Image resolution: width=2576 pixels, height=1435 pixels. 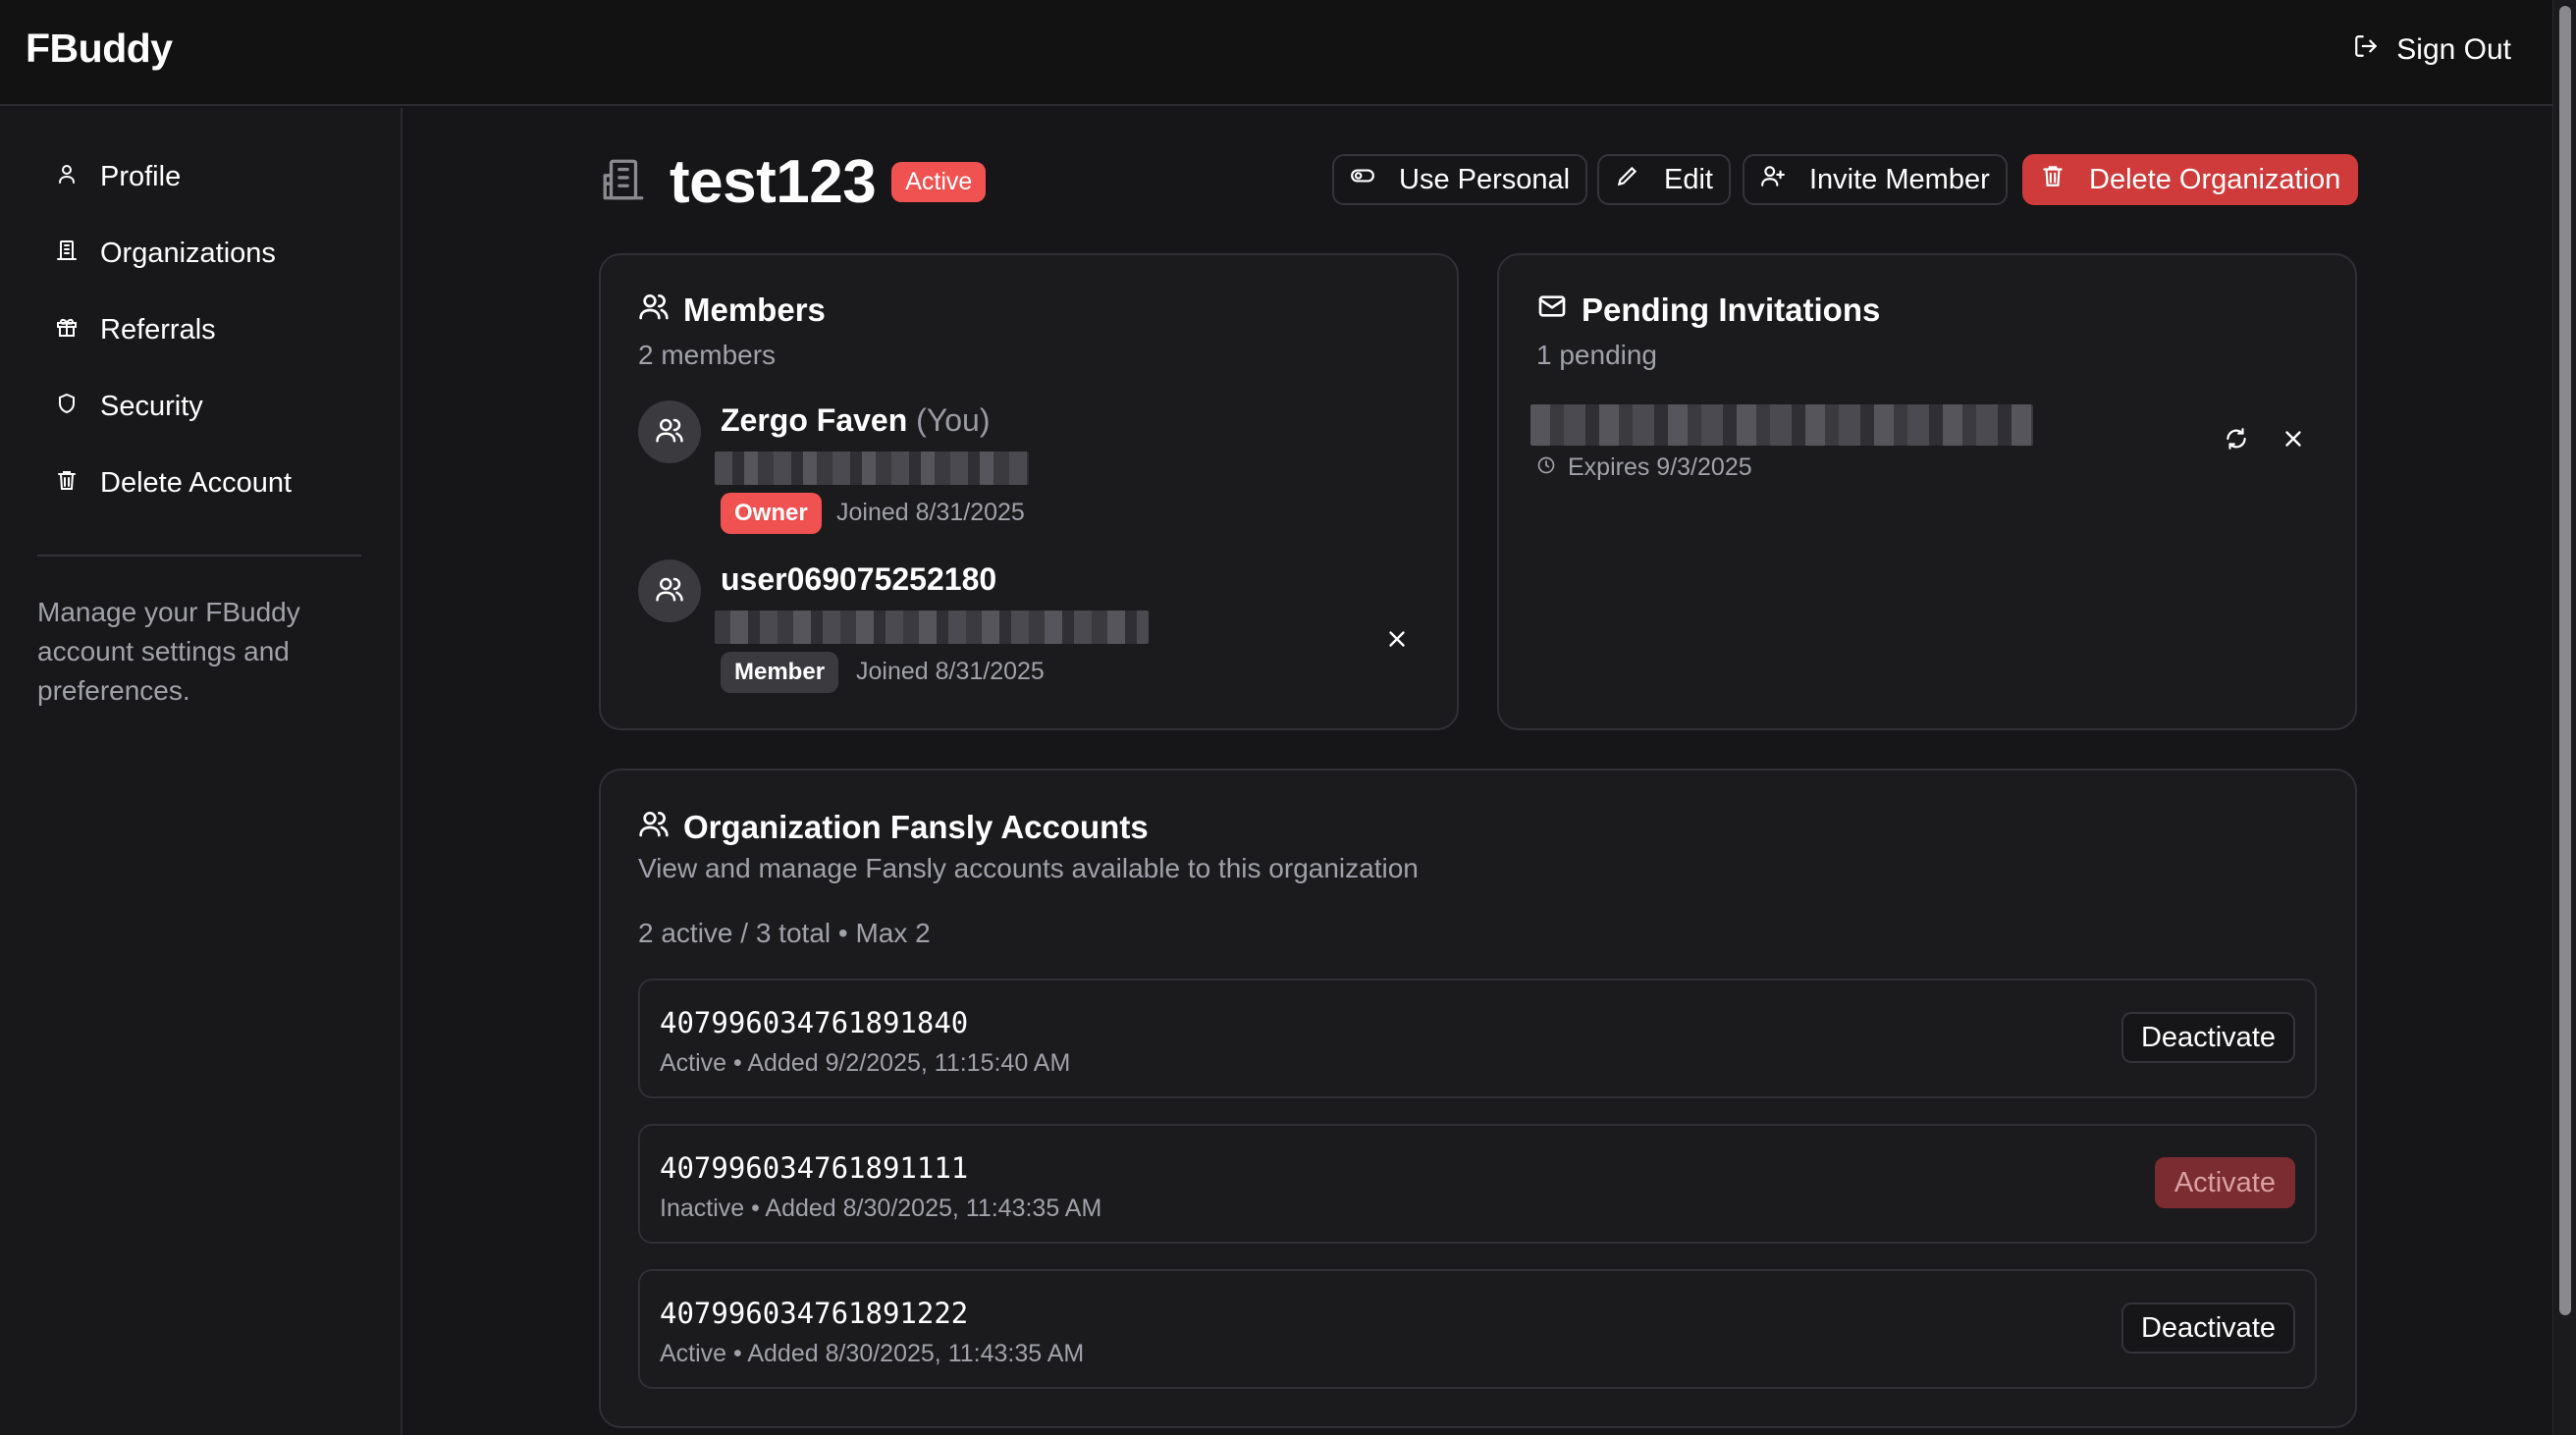 I want to click on shield-icon, so click(x=67, y=407).